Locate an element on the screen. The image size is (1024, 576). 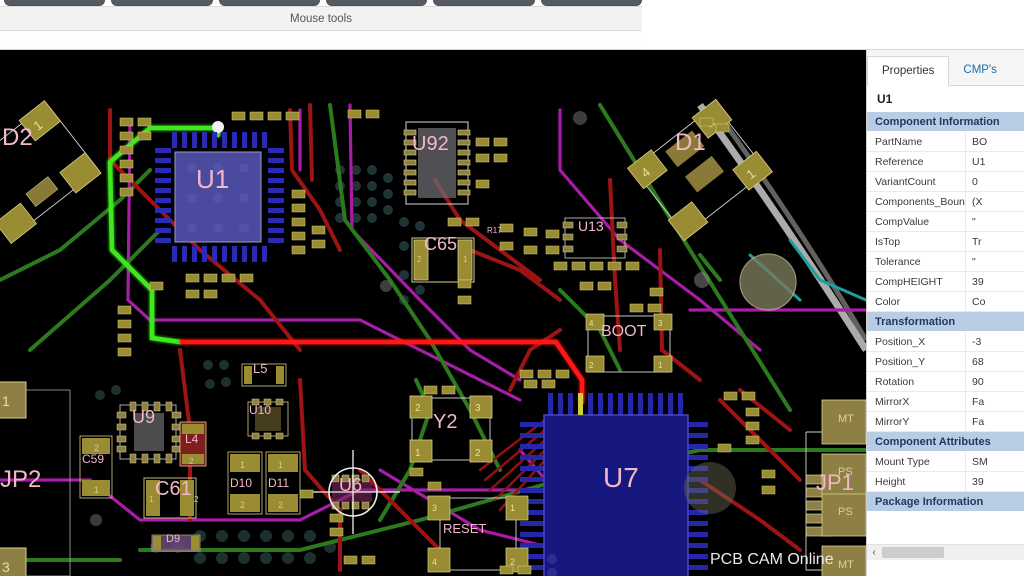
property-row: Reference U1 is located at coordinates (945, 162).